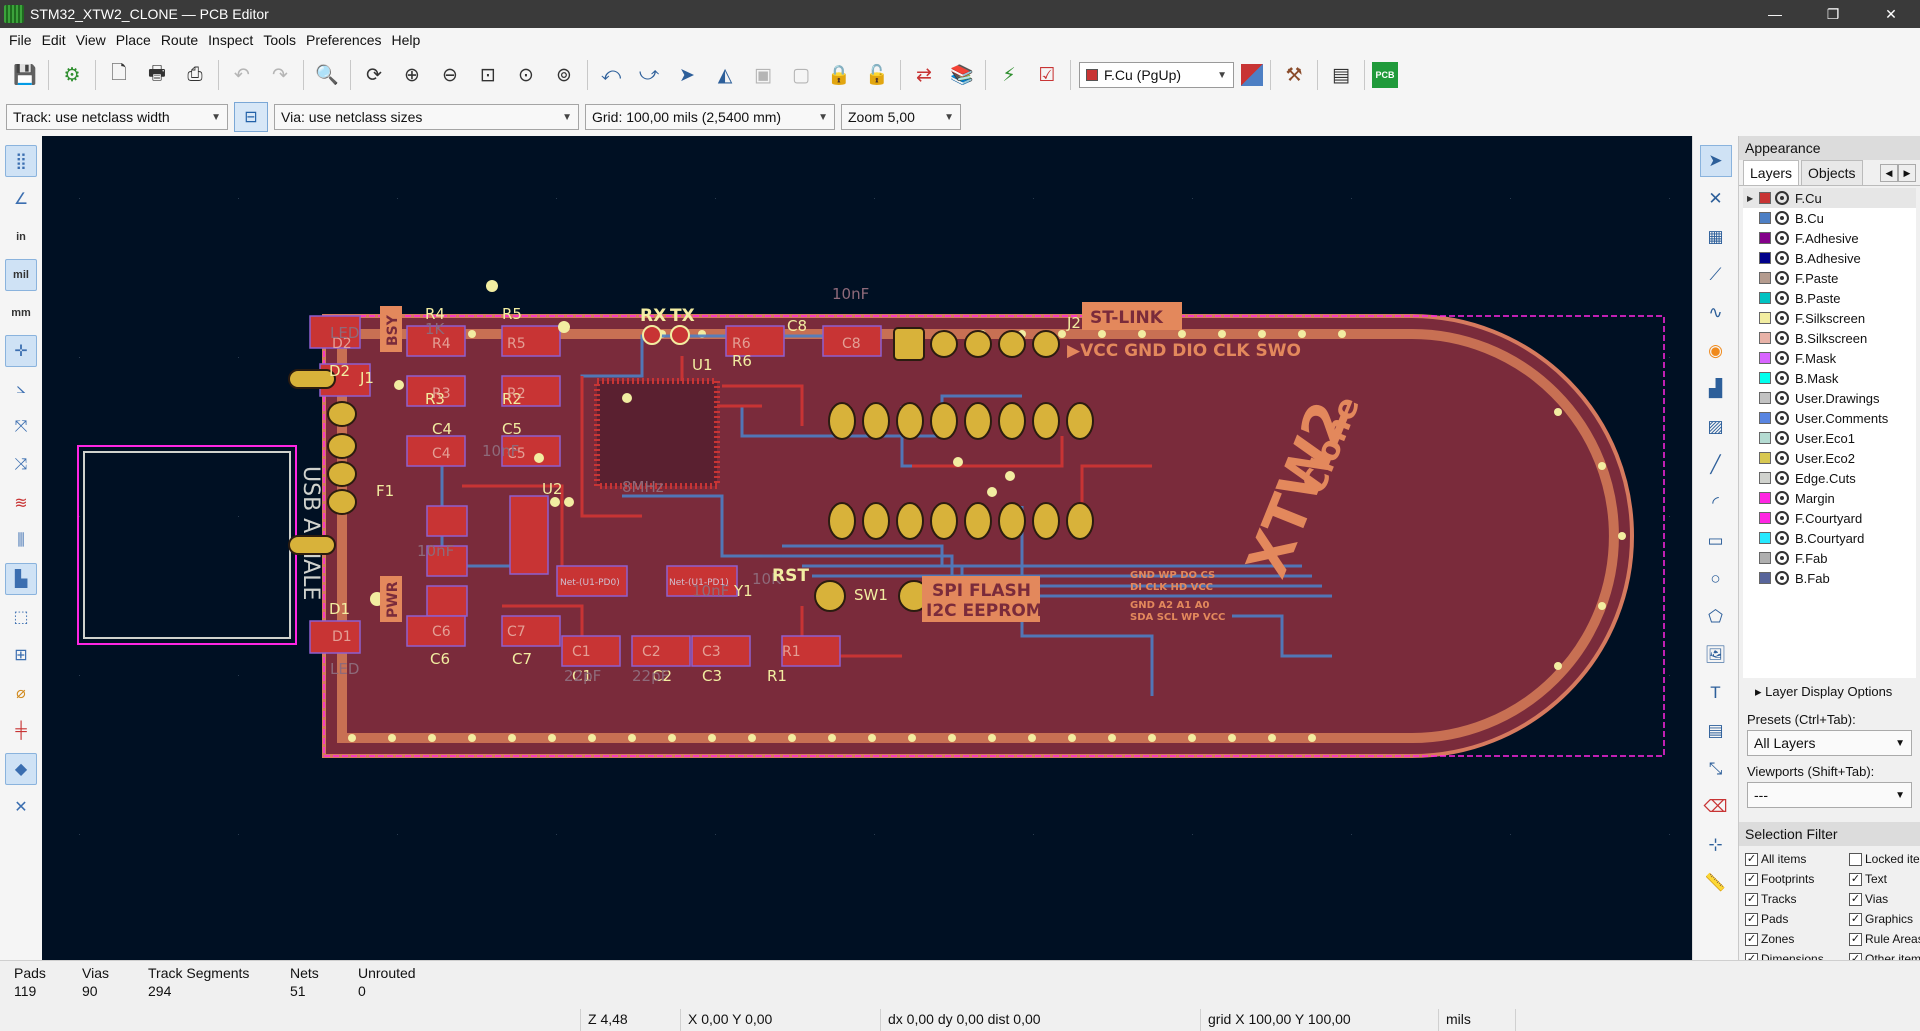 This screenshot has width=1920, height=1031. I want to click on add-dimension-icon: ⤡, so click(1716, 769).